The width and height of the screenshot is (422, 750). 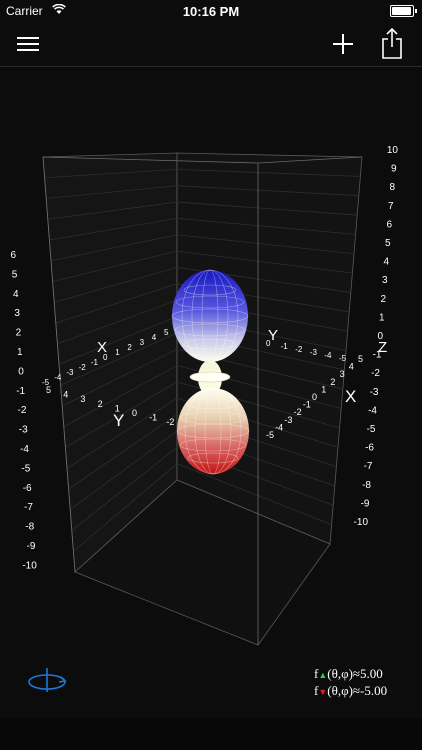 I want to click on plus-icon, so click(x=343, y=44).